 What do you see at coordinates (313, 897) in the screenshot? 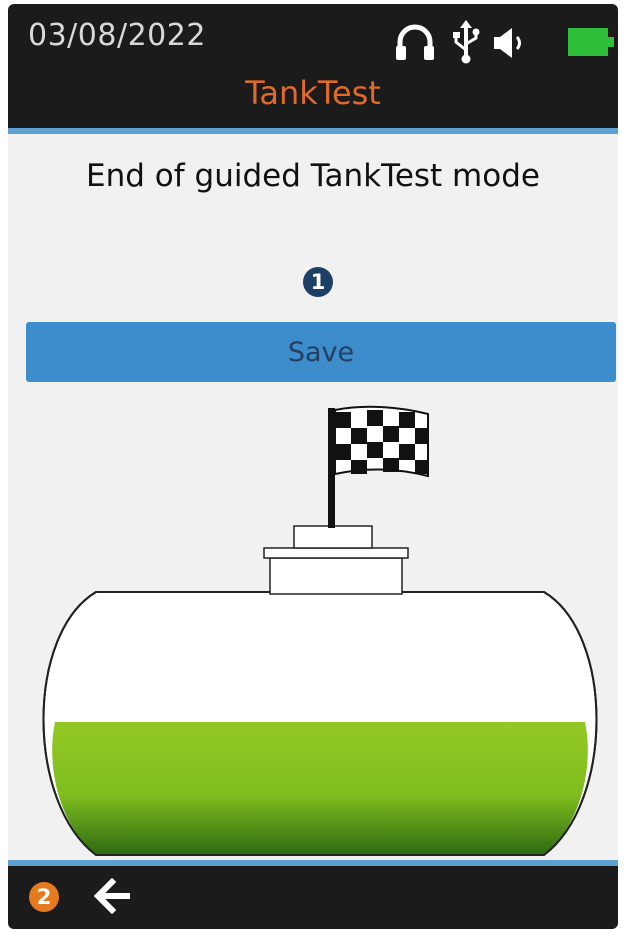
I see `bottom-bar: 2` at bounding box center [313, 897].